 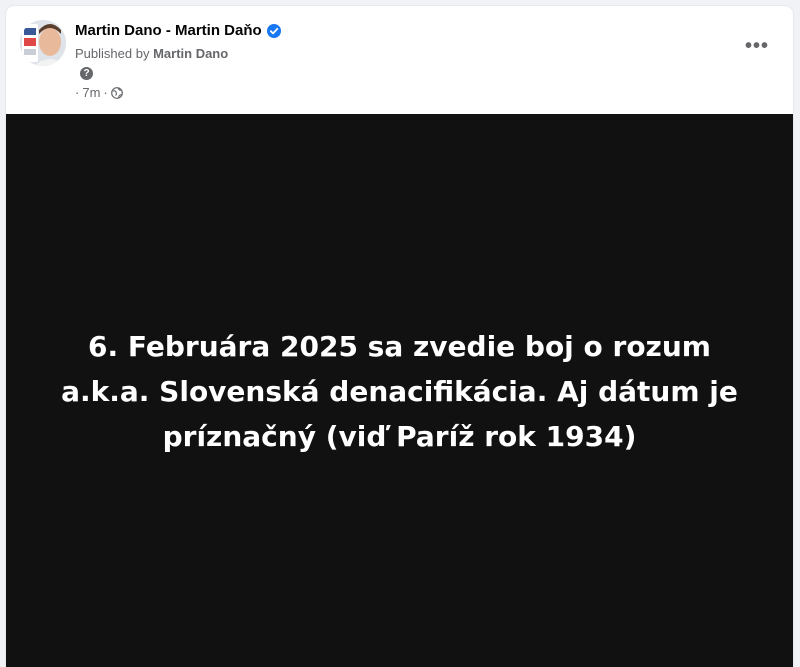 What do you see at coordinates (91, 92) in the screenshot?
I see `post-time-link: 7m` at bounding box center [91, 92].